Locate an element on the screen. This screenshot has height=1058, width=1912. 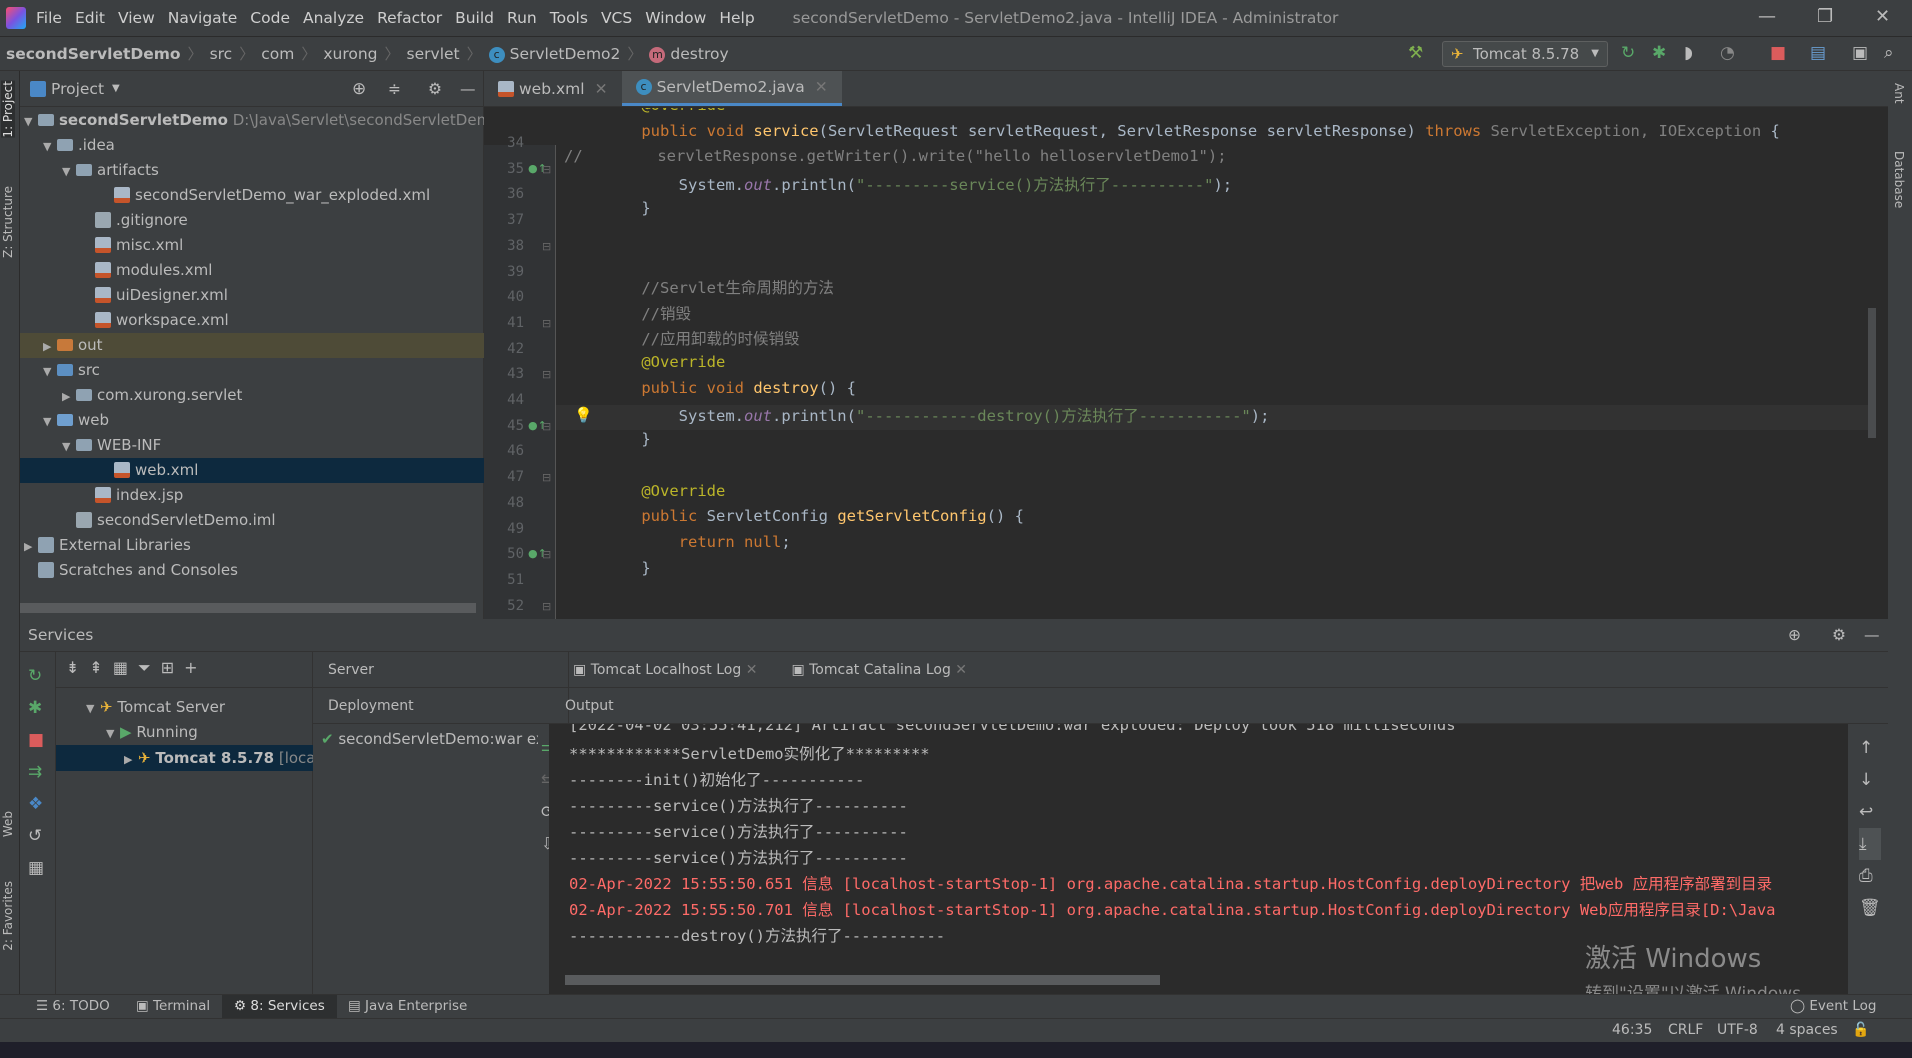
tree-item: web.xml is located at coordinates (252, 470).